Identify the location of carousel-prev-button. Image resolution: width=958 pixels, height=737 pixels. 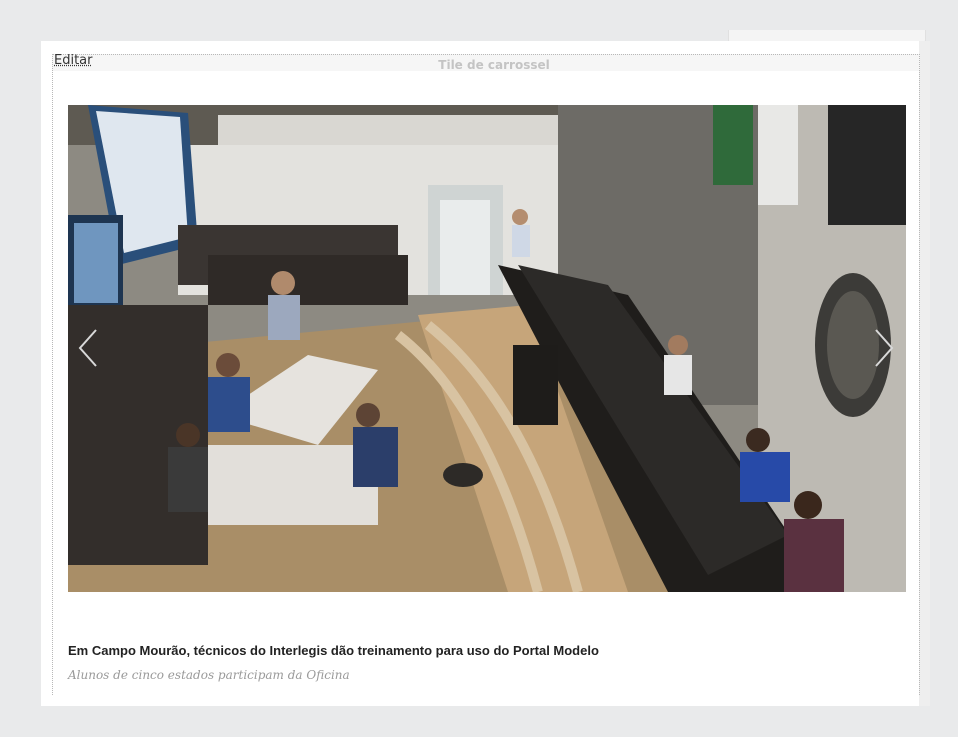
(89, 348).